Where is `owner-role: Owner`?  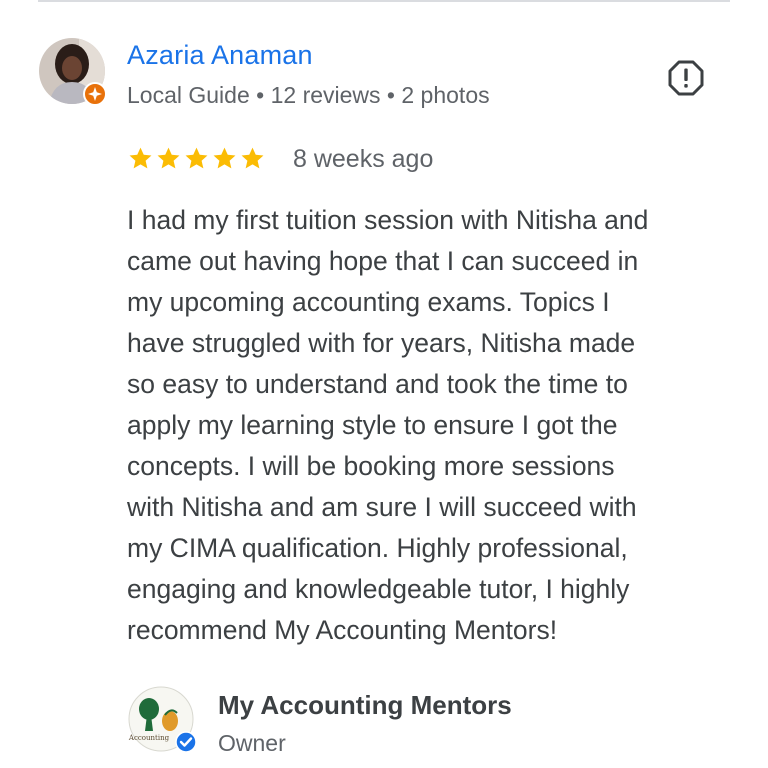 owner-role: Owner is located at coordinates (252, 743).